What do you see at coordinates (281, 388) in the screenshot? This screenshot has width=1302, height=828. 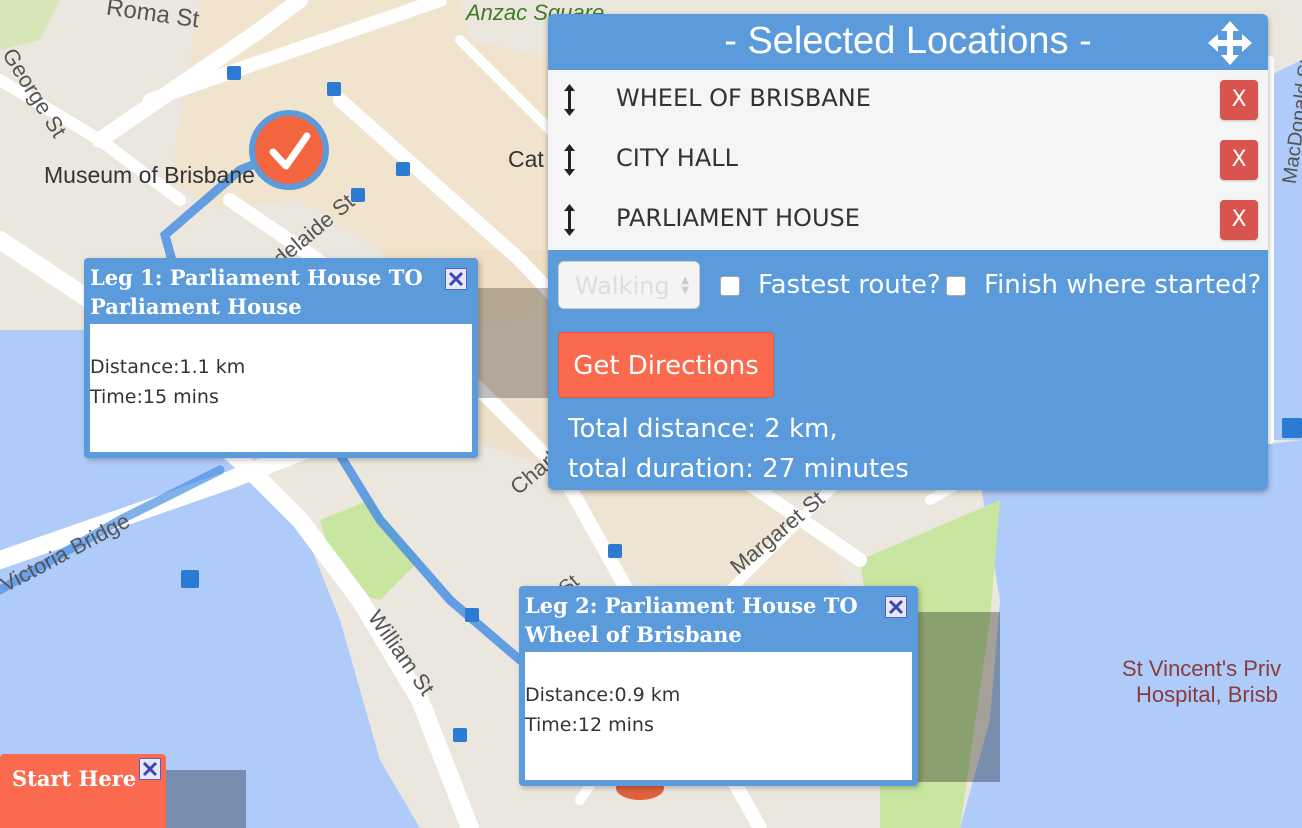 I see `leg-1-body: Distance:1.1 km Time:15 mins` at bounding box center [281, 388].